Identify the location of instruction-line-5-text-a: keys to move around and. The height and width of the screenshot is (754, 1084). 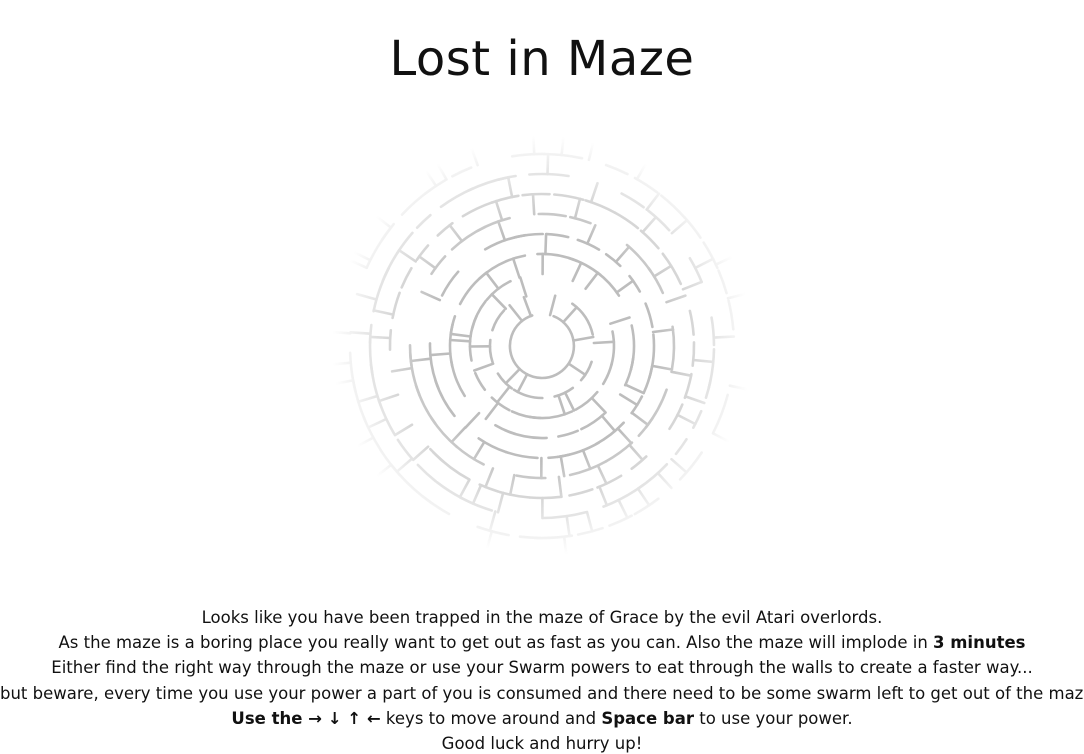
(491, 718).